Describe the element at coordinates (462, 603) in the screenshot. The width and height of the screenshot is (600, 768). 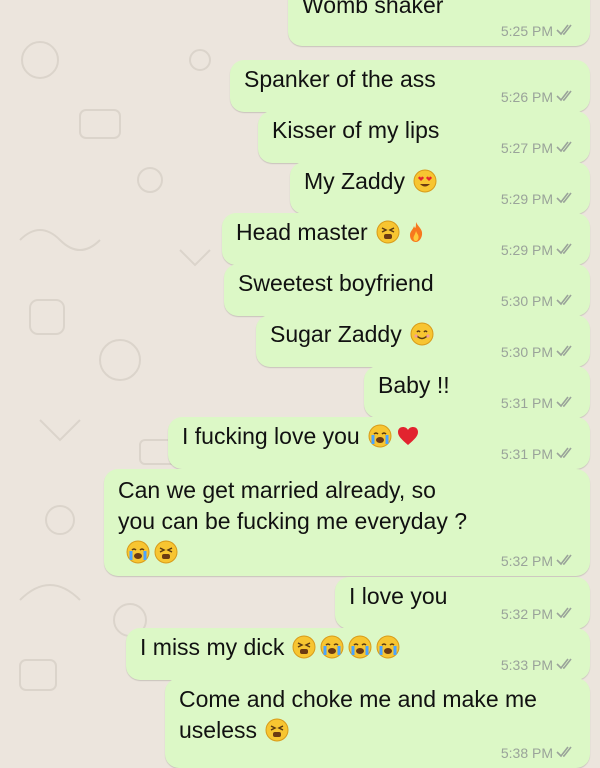
I see `message-bubble: I love you 5:32 PM` at that location.